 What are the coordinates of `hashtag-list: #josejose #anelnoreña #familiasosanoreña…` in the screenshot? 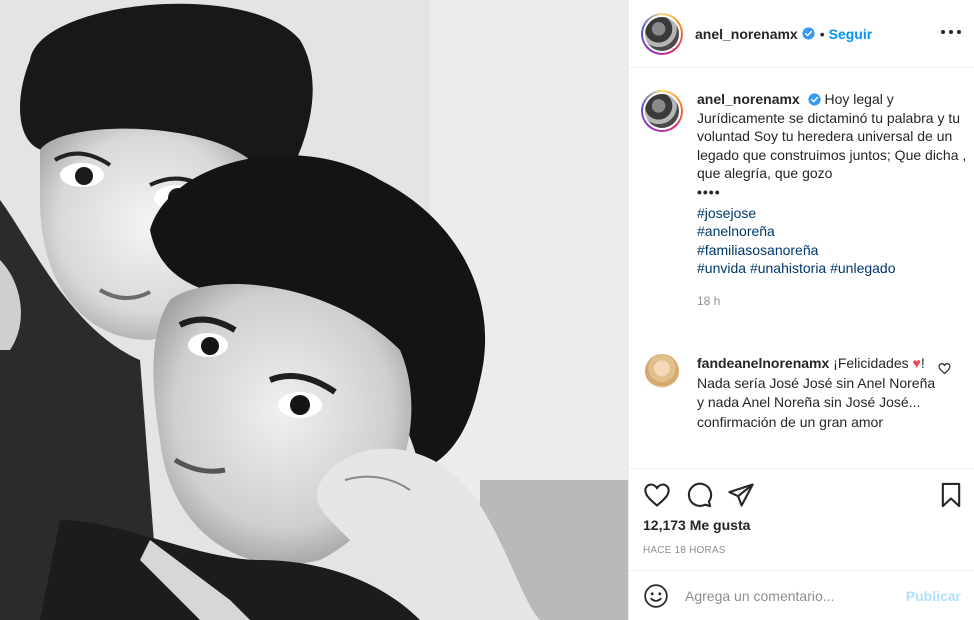 It's located at (832, 241).